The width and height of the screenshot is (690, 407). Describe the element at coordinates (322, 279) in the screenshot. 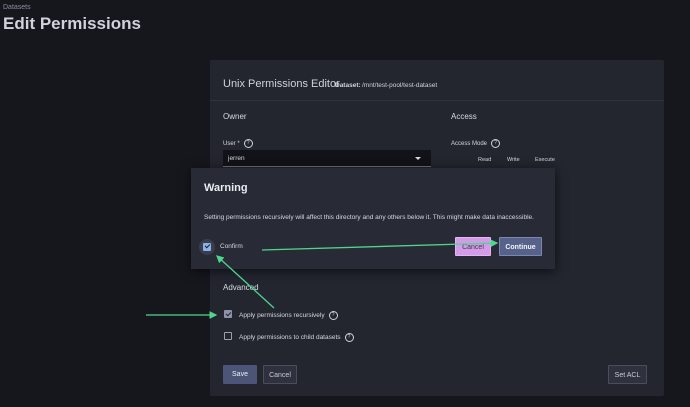

I see `annotation-arrows` at that location.